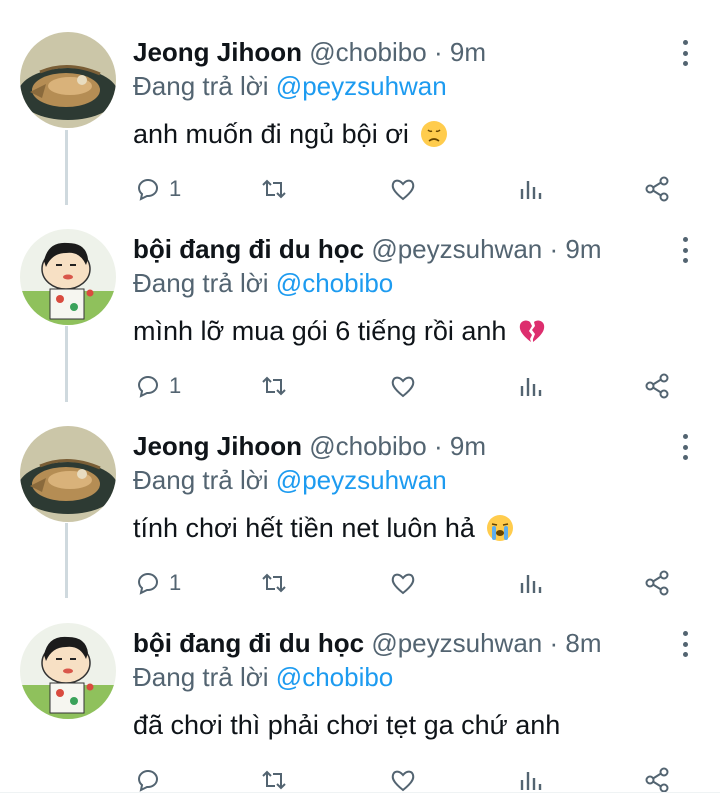  I want to click on tweet-text: anh muốn đi ngủ bội ơi, so click(290, 134).